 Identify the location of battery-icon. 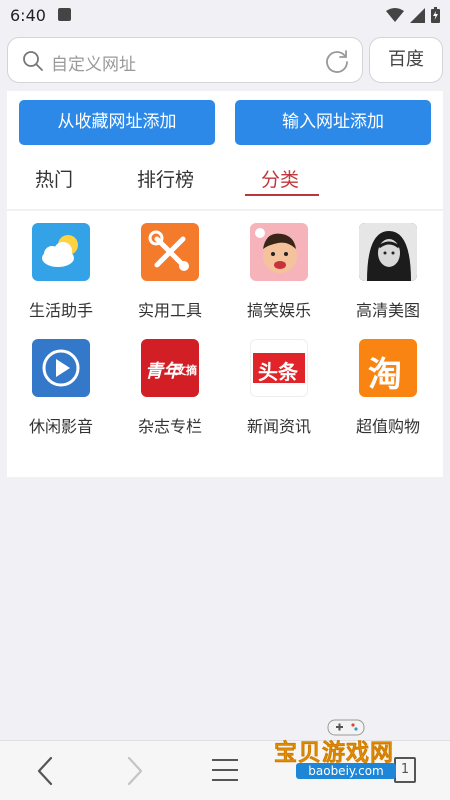
(435, 15).